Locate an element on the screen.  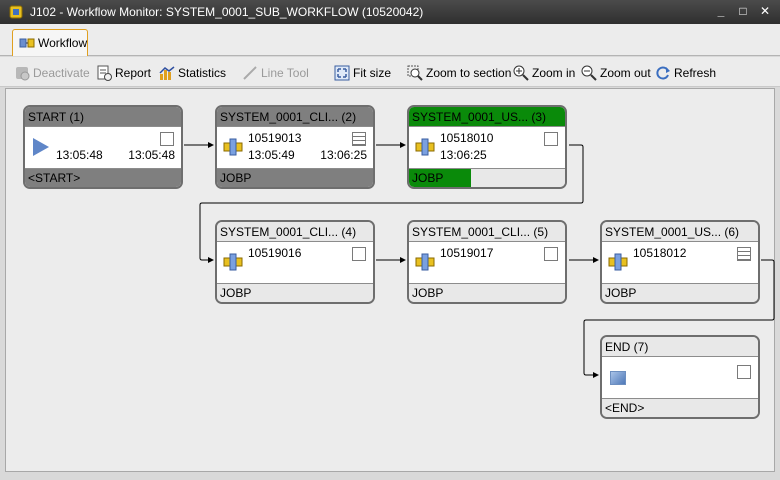
deactivate-label: Deactivate is located at coordinates (61, 73).